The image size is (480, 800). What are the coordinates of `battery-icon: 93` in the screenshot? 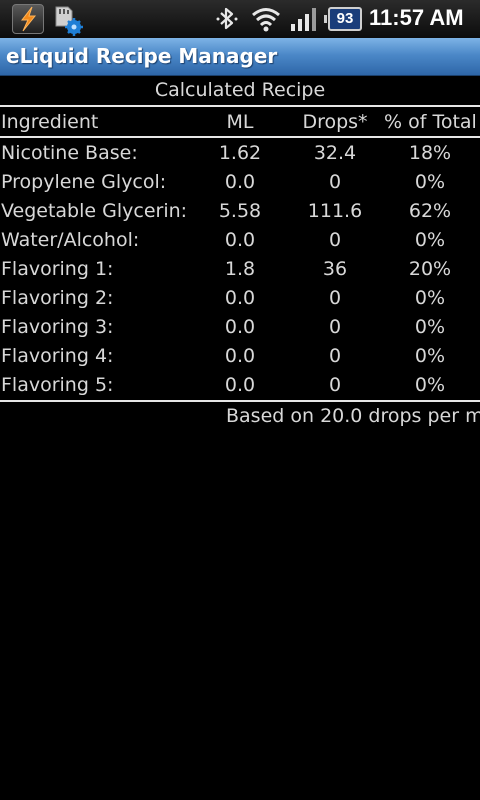 It's located at (343, 19).